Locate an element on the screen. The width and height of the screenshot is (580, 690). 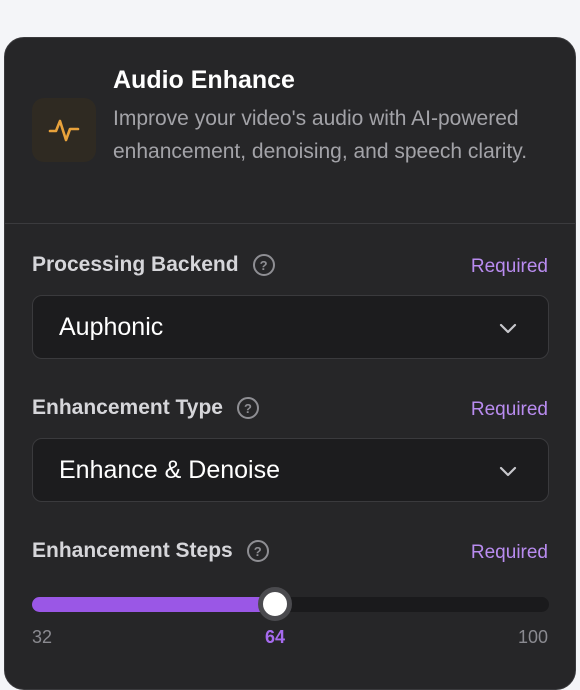
enhancement-steps-slider-thumb is located at coordinates (274, 604).